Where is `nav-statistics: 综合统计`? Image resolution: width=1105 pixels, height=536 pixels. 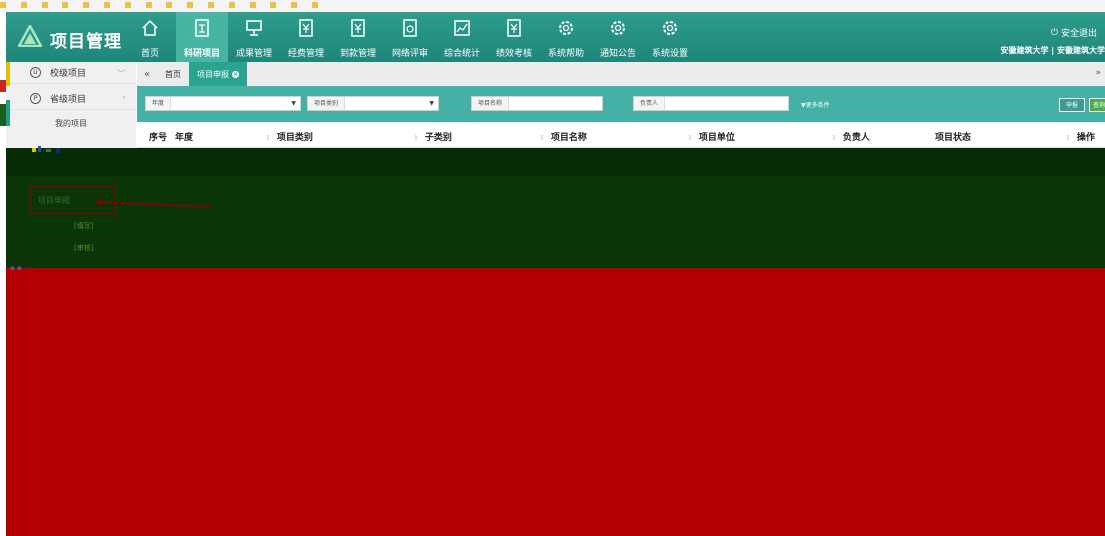 nav-statistics: 综合统计 is located at coordinates (462, 37).